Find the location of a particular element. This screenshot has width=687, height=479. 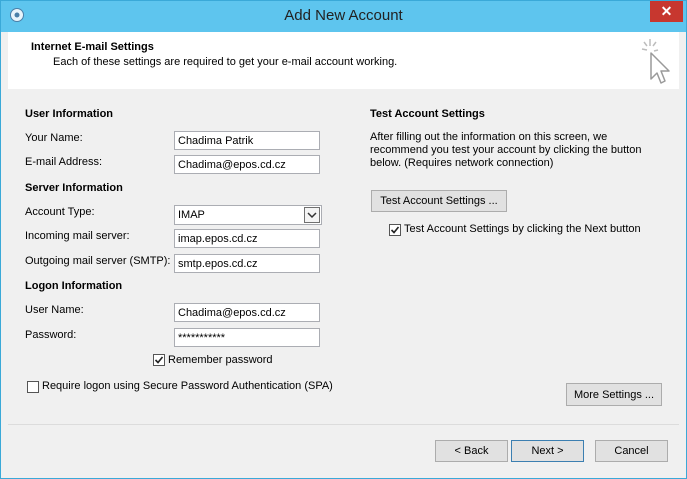

window-title: Add New Account is located at coordinates (343, 15).